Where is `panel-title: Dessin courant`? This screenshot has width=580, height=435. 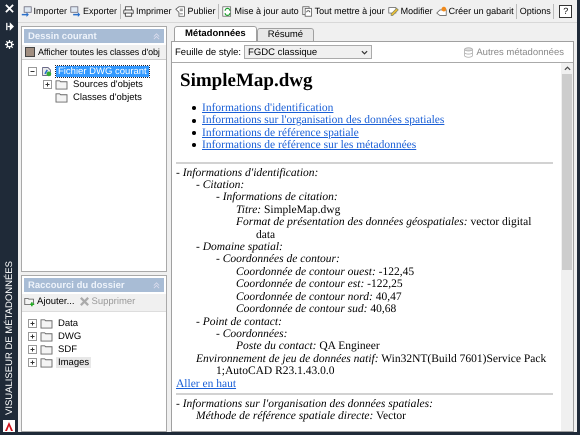 panel-title: Dessin courant is located at coordinates (62, 36).